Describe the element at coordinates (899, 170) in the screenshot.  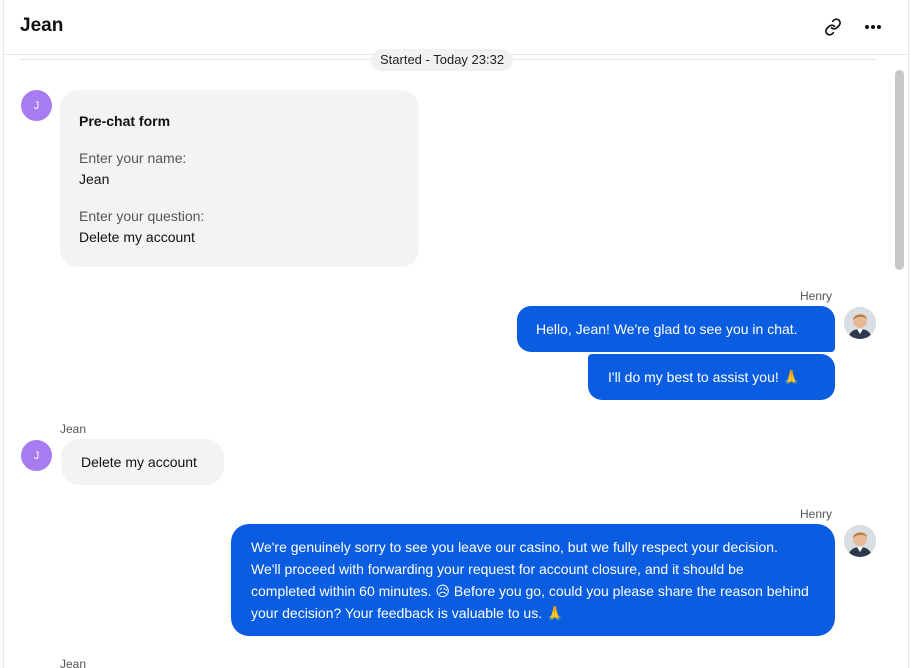
I see `scrollbar-thumb` at that location.